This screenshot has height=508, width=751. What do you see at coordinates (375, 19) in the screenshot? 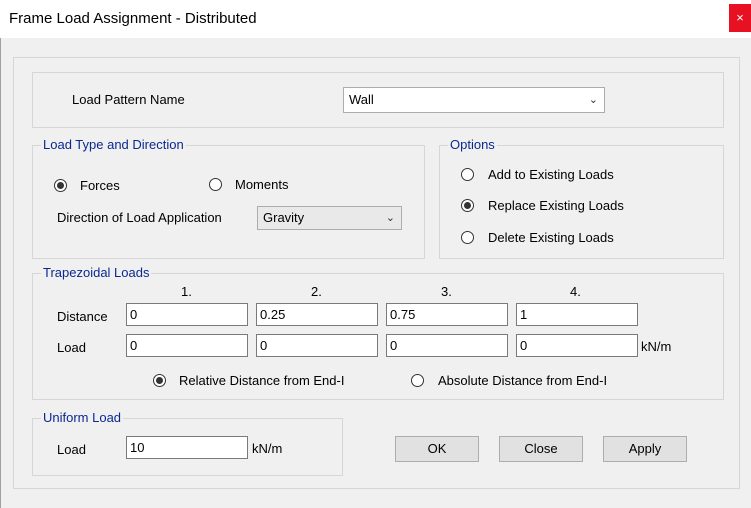
I see `title-bar: Frame Load Assignment - Distributed ×` at bounding box center [375, 19].